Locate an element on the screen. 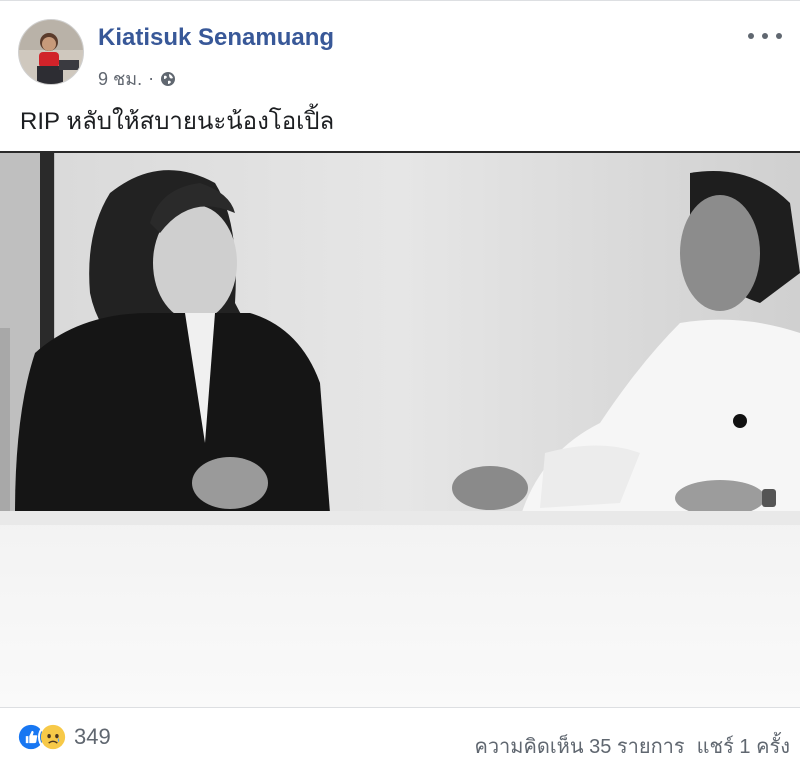 Image resolution: width=800 pixels, height=764 pixels. post-stats: ความคิดเห็น 35 รายการ แชร์ 1 ครั้ง is located at coordinates (632, 746).